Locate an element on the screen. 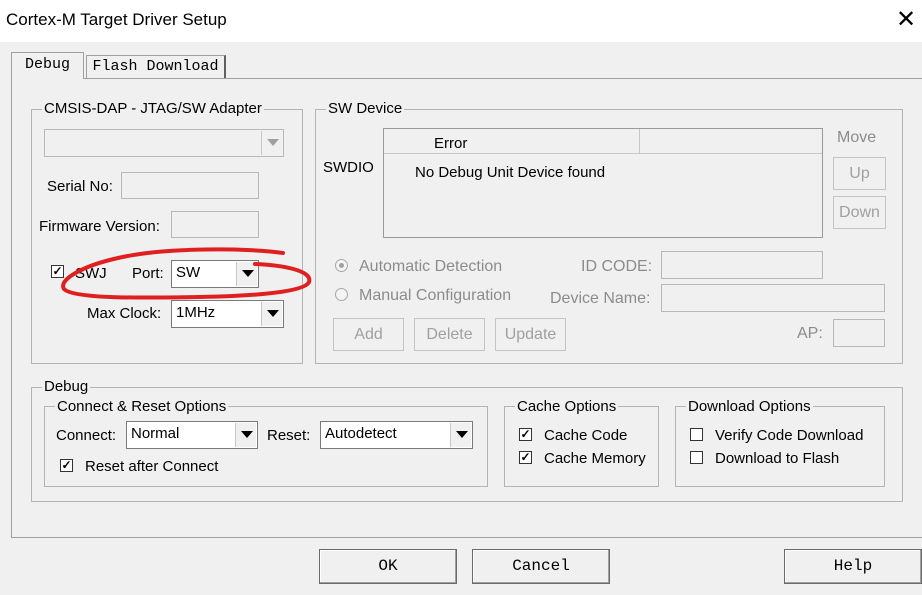  tab-debug: Debug is located at coordinates (47, 65).